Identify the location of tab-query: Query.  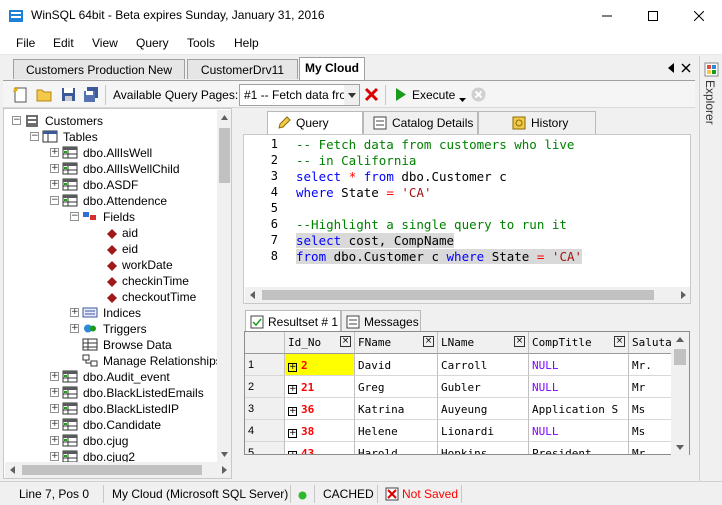
(315, 122).